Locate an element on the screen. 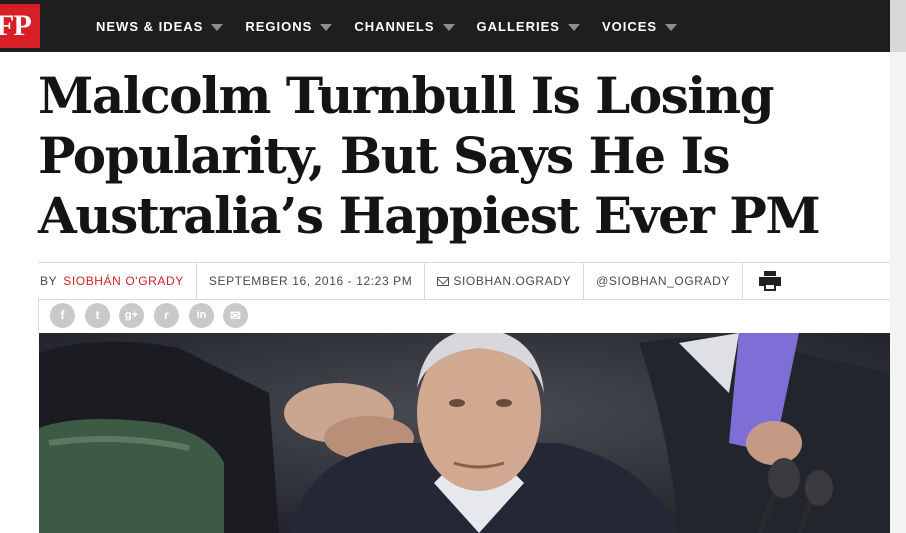 The height and width of the screenshot is (533, 906). nav-voices: VOICES is located at coordinates (640, 26).